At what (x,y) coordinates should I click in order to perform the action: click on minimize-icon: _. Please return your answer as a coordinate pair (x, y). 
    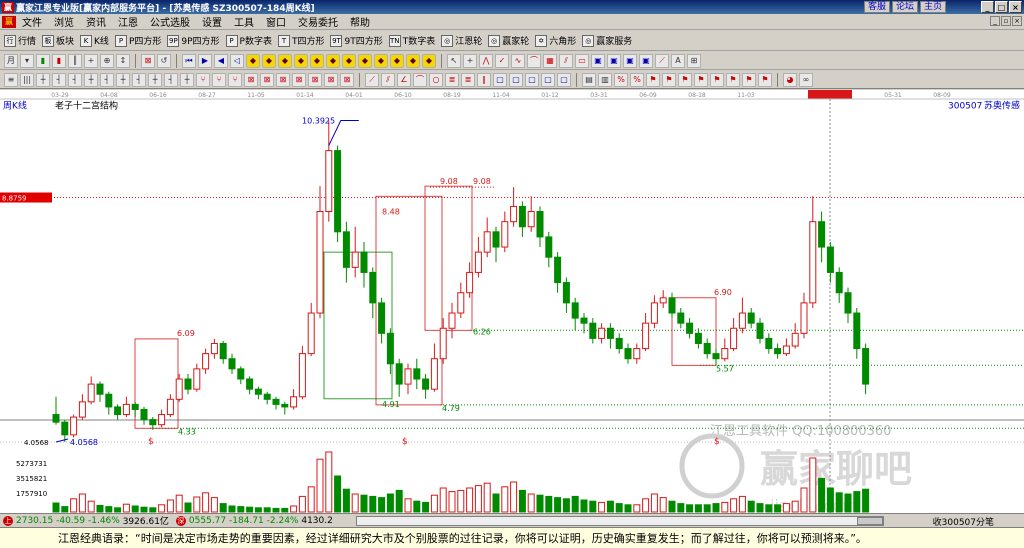
    Looking at the image, I should click on (987, 7).